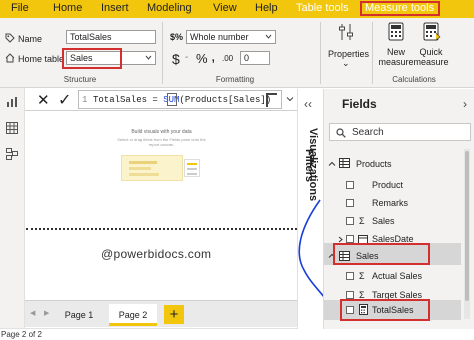  I want to click on tag-icon, so click(10, 38).